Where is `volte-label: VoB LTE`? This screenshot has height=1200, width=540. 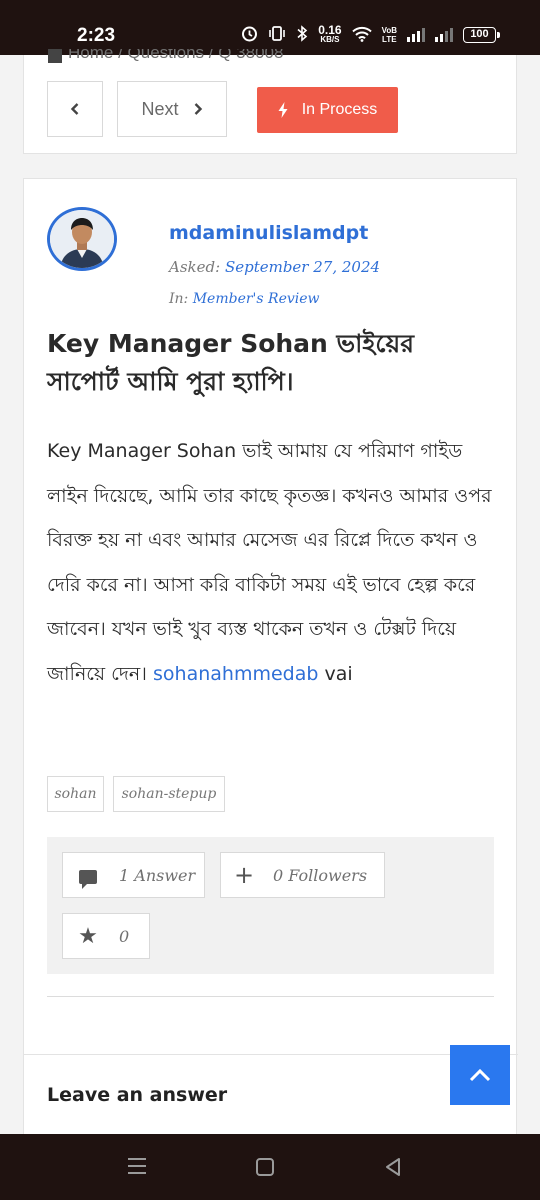
volte-label: VoB LTE is located at coordinates (389, 35).